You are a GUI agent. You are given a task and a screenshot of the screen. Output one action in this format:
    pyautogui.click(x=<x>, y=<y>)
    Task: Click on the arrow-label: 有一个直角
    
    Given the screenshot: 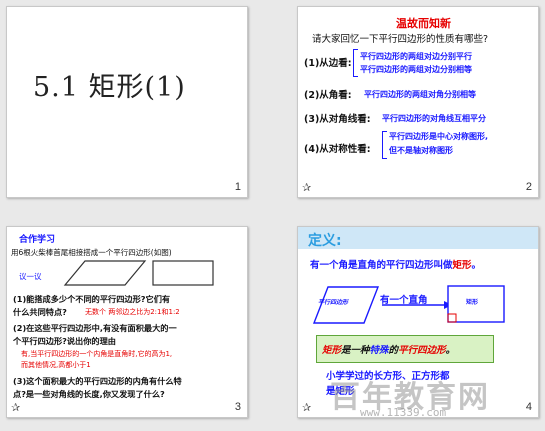 What is the action you would take?
    pyautogui.click(x=404, y=300)
    